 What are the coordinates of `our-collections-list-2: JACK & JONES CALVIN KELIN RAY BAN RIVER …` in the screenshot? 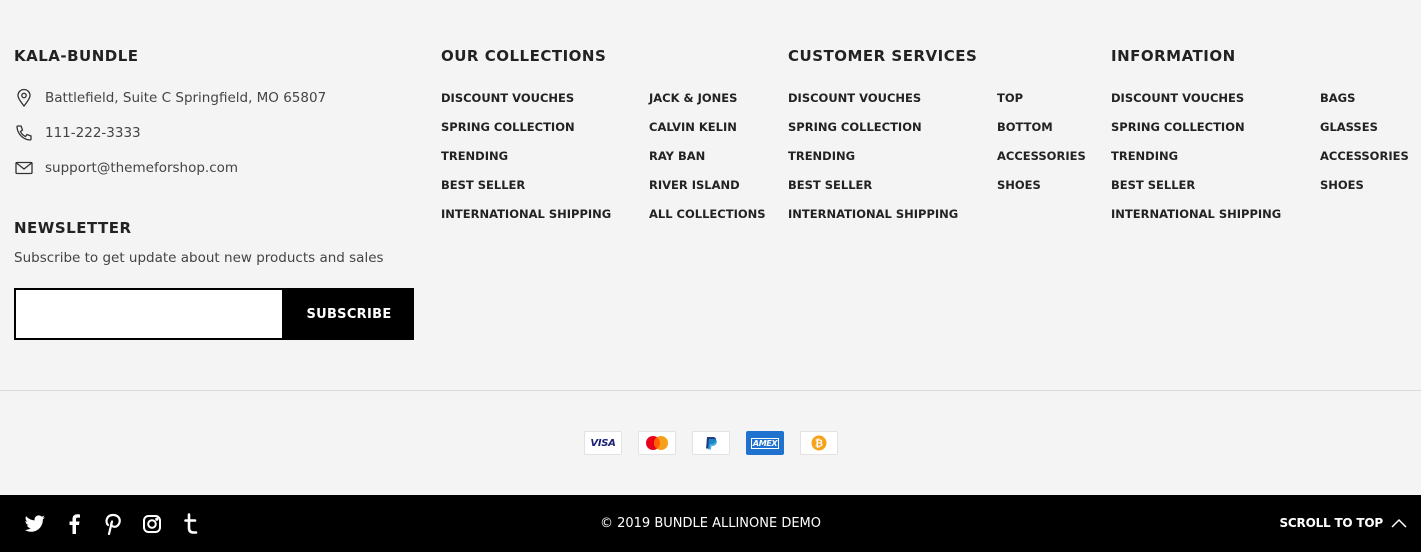 It's located at (707, 163).